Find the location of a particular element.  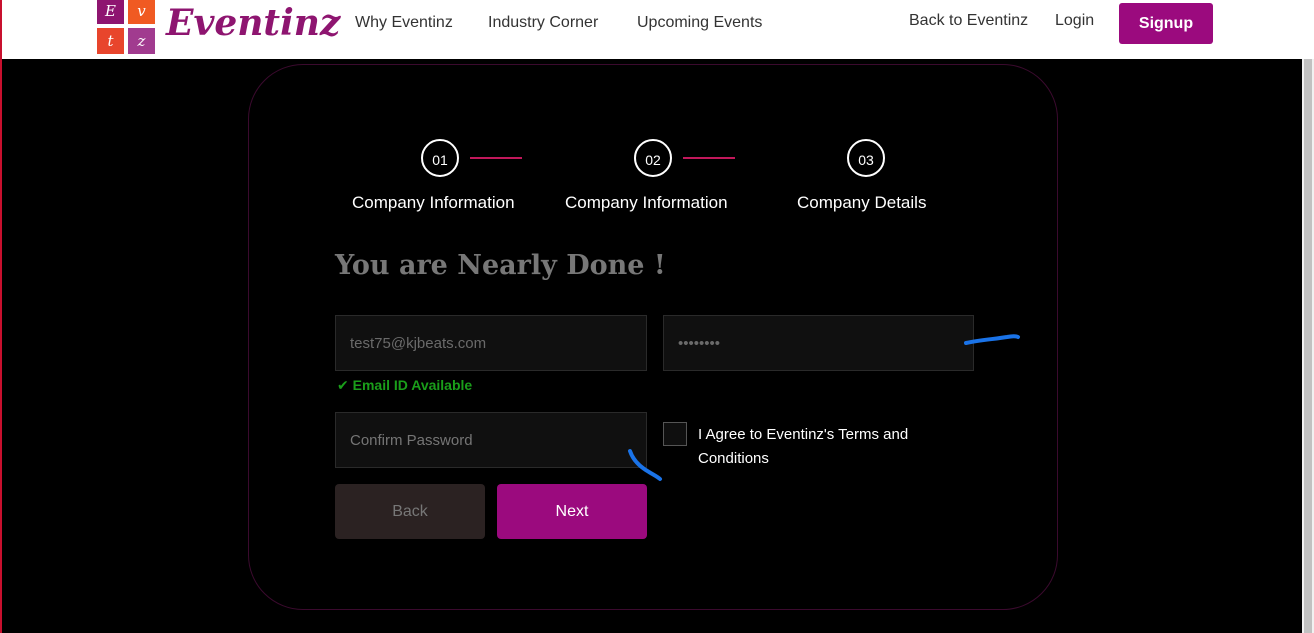

signup-button: Signup is located at coordinates (1166, 23).